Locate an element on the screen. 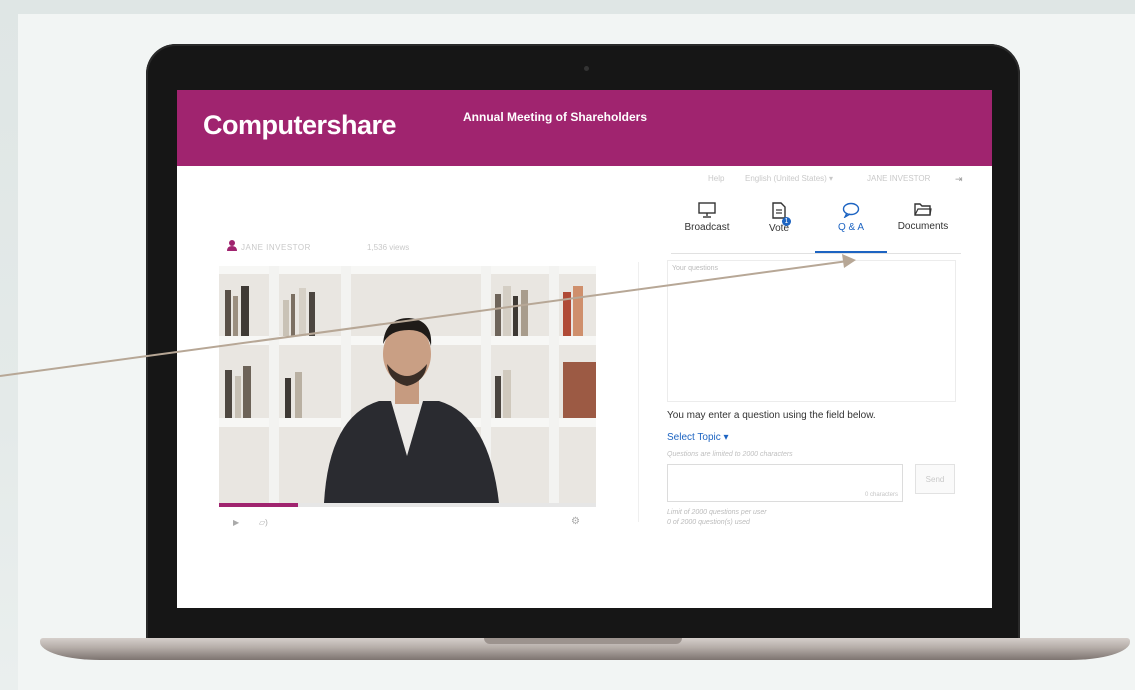 This screenshot has height=690, width=1135. tab-documents-label: Documents is located at coordinates (923, 226).